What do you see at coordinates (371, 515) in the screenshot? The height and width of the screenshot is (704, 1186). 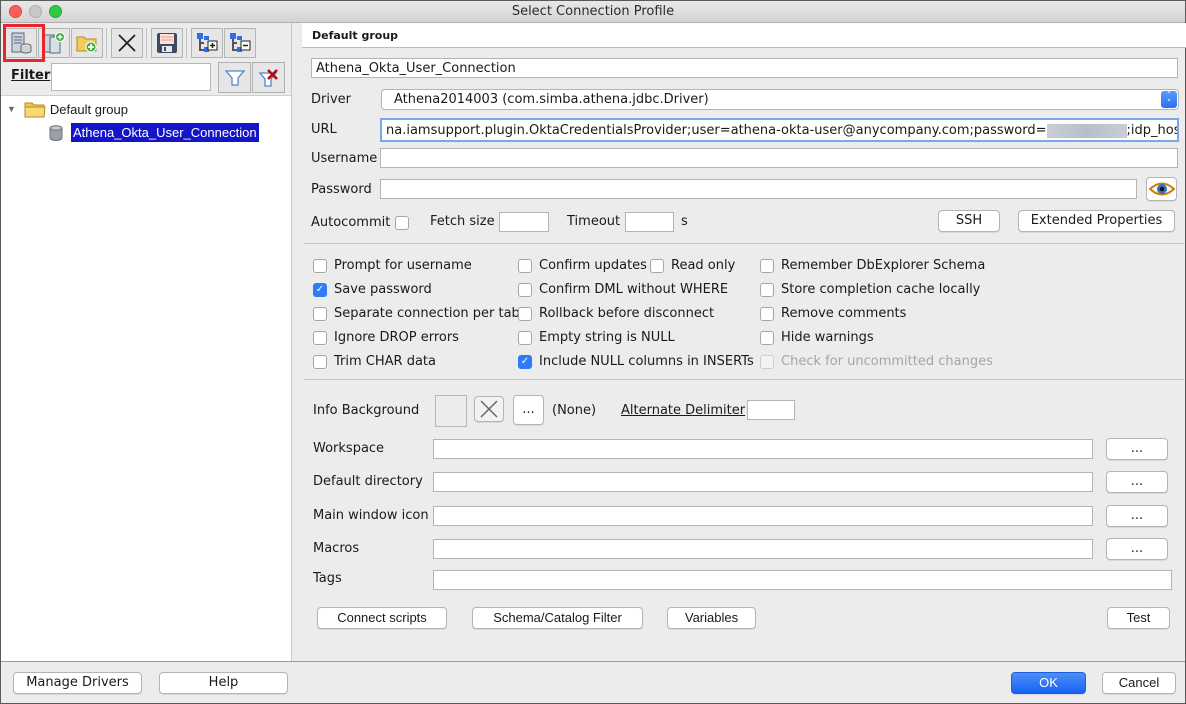 I see `main-window-icon-label: Main window icon` at bounding box center [371, 515].